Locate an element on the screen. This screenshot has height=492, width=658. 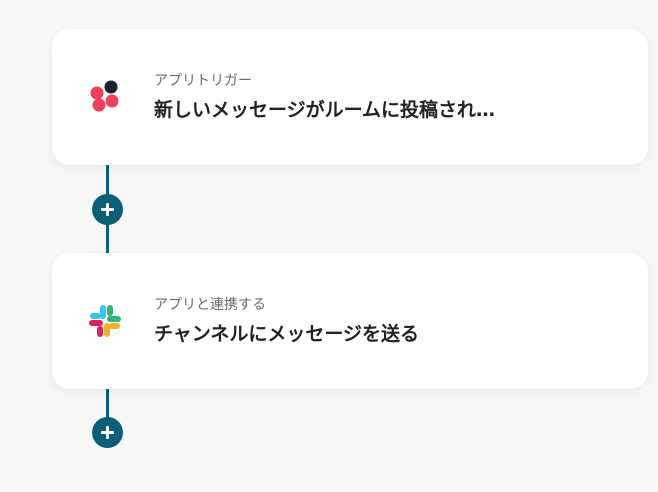
action-text: アプリと連携する チャンネルにメッセージを送る is located at coordinates (286, 321).